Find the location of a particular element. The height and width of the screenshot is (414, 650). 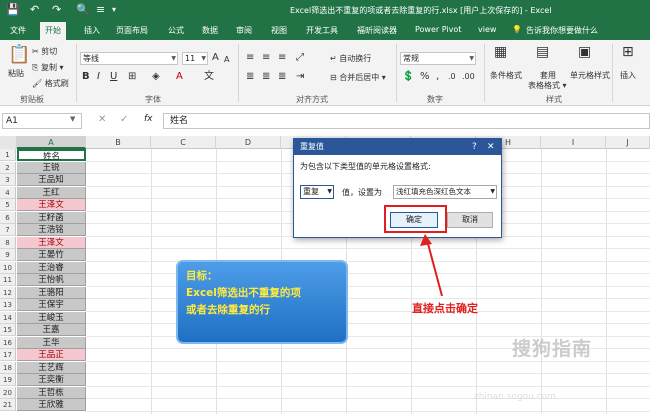

row-header: 3 is located at coordinates (8, 180).